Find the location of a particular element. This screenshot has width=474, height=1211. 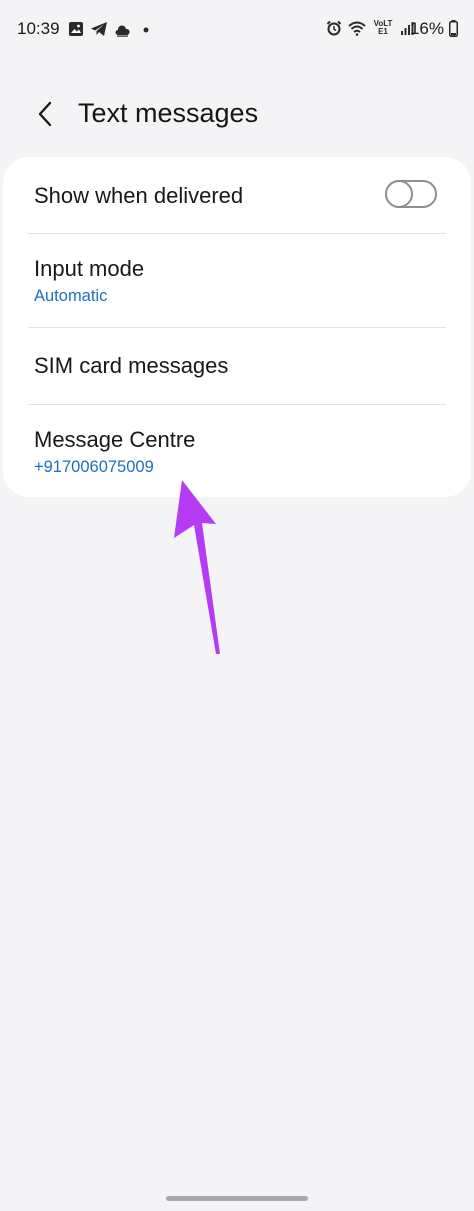

setting-title: Input mode is located at coordinates (89, 268).